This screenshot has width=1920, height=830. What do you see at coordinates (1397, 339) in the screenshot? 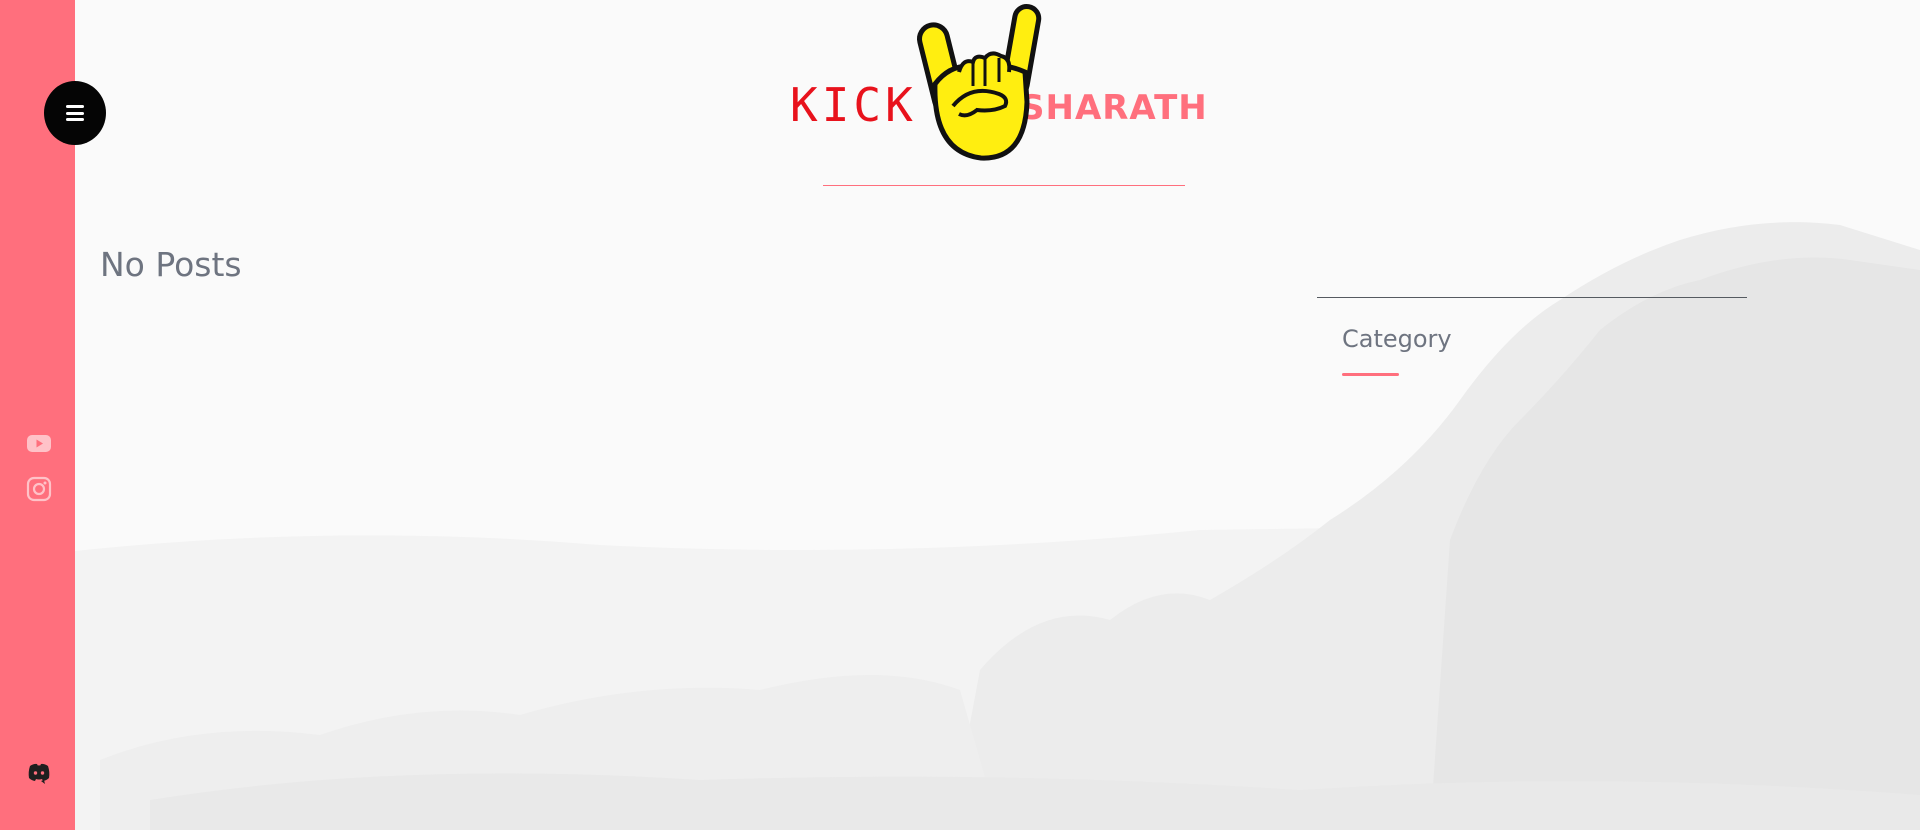
I see `category-widget-title: Category` at bounding box center [1397, 339].